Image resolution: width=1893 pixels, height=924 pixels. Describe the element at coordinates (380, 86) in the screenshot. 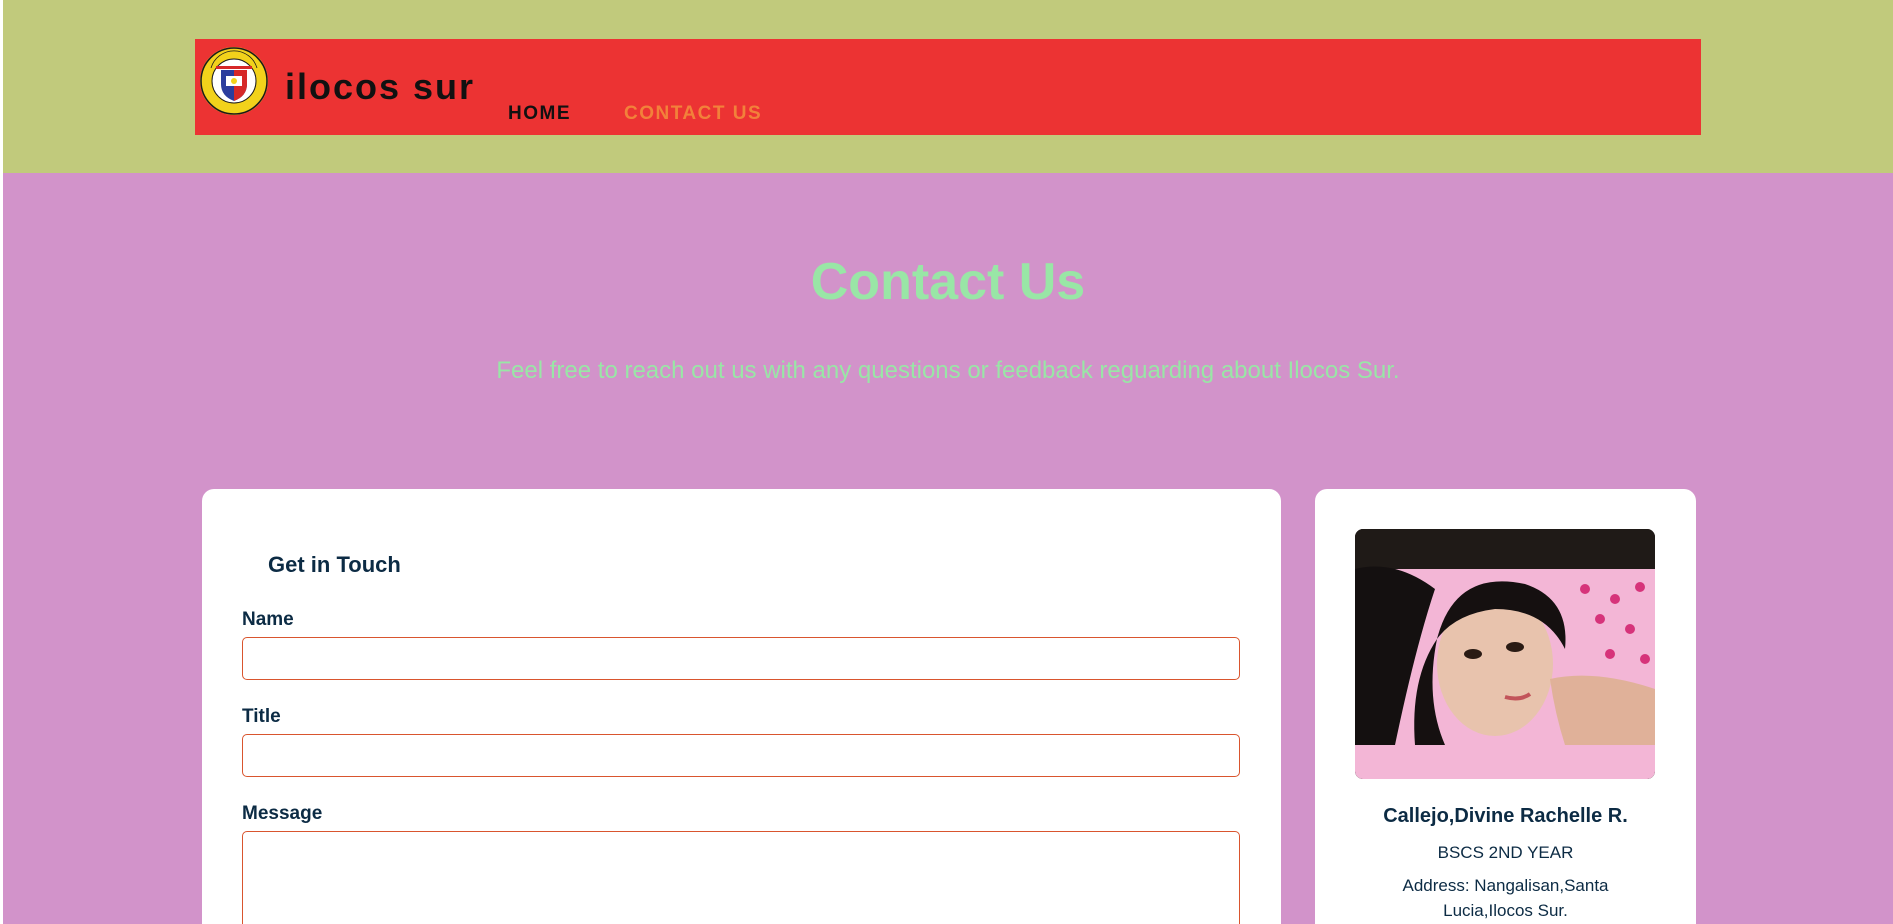

I see `brand-title: ilocos sur` at that location.